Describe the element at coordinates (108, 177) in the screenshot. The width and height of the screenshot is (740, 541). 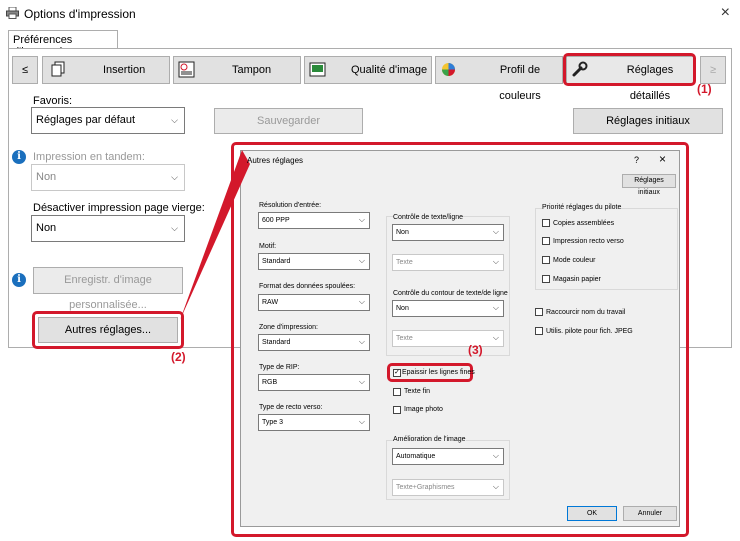
I see `tandem-select: Non ⌵` at that location.